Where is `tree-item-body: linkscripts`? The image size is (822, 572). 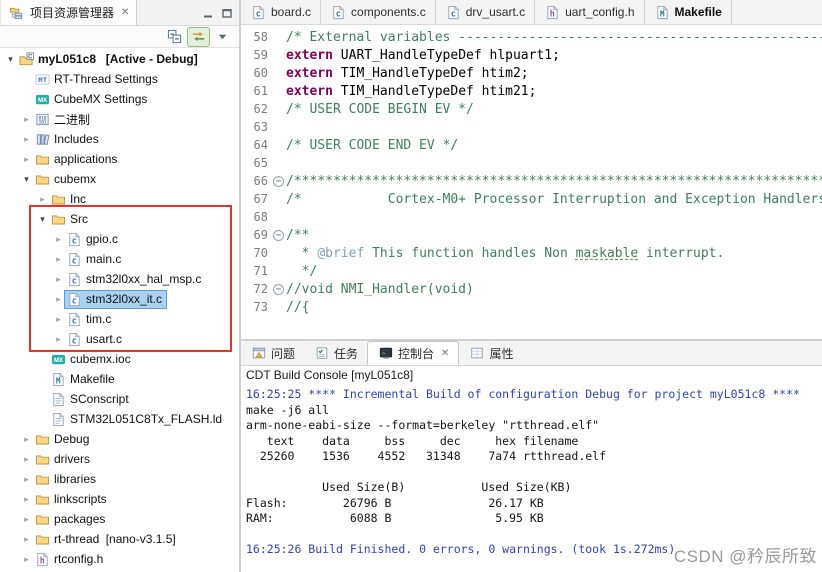
tree-item-body: linkscripts is located at coordinates (72, 499).